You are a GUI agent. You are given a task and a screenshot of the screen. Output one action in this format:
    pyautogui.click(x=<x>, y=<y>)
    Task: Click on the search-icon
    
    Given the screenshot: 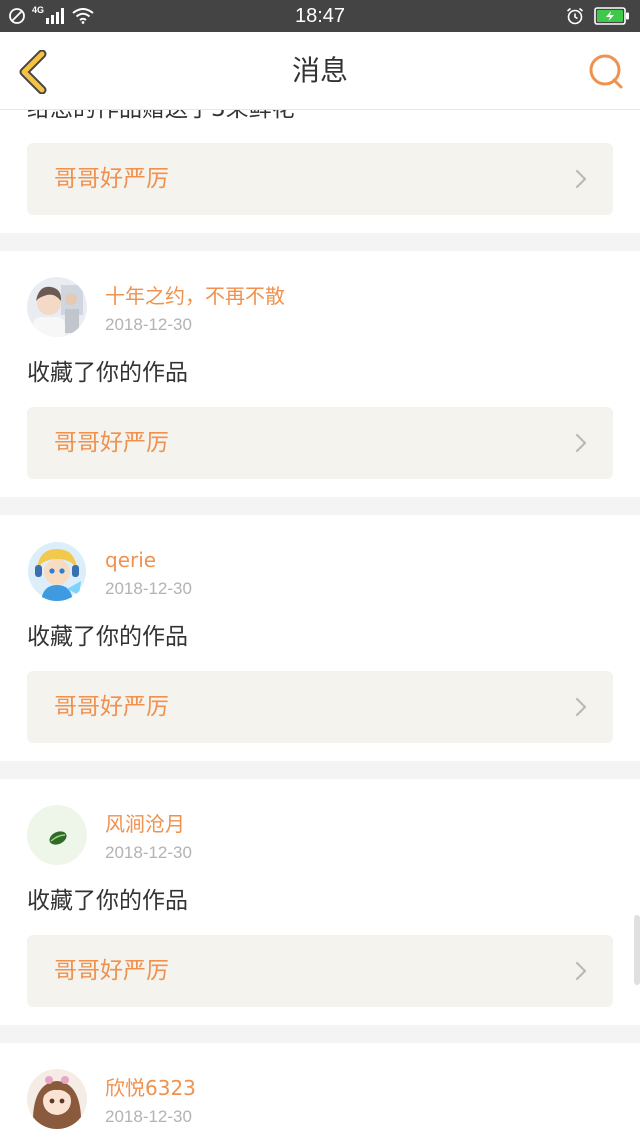 What is the action you would take?
    pyautogui.click(x=606, y=71)
    